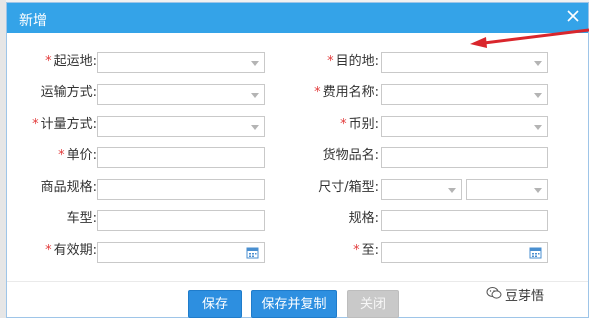 The width and height of the screenshot is (589, 318). What do you see at coordinates (181, 126) in the screenshot?
I see `billing-mode-select` at bounding box center [181, 126].